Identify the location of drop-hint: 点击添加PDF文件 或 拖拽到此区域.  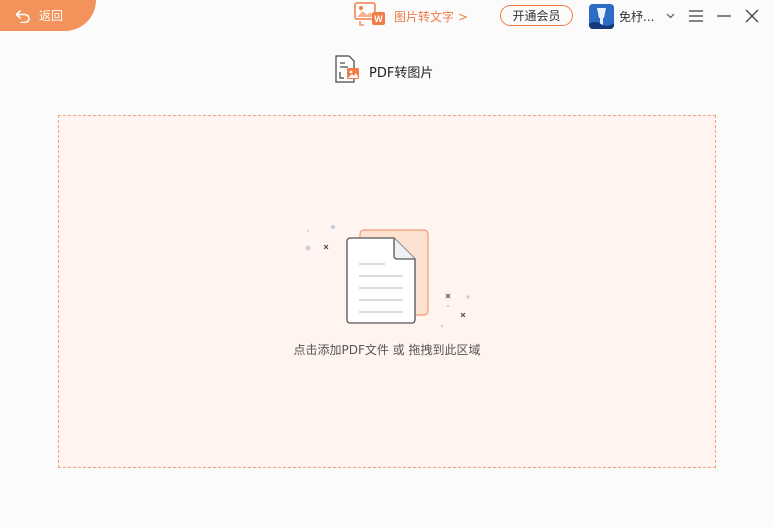
(387, 350).